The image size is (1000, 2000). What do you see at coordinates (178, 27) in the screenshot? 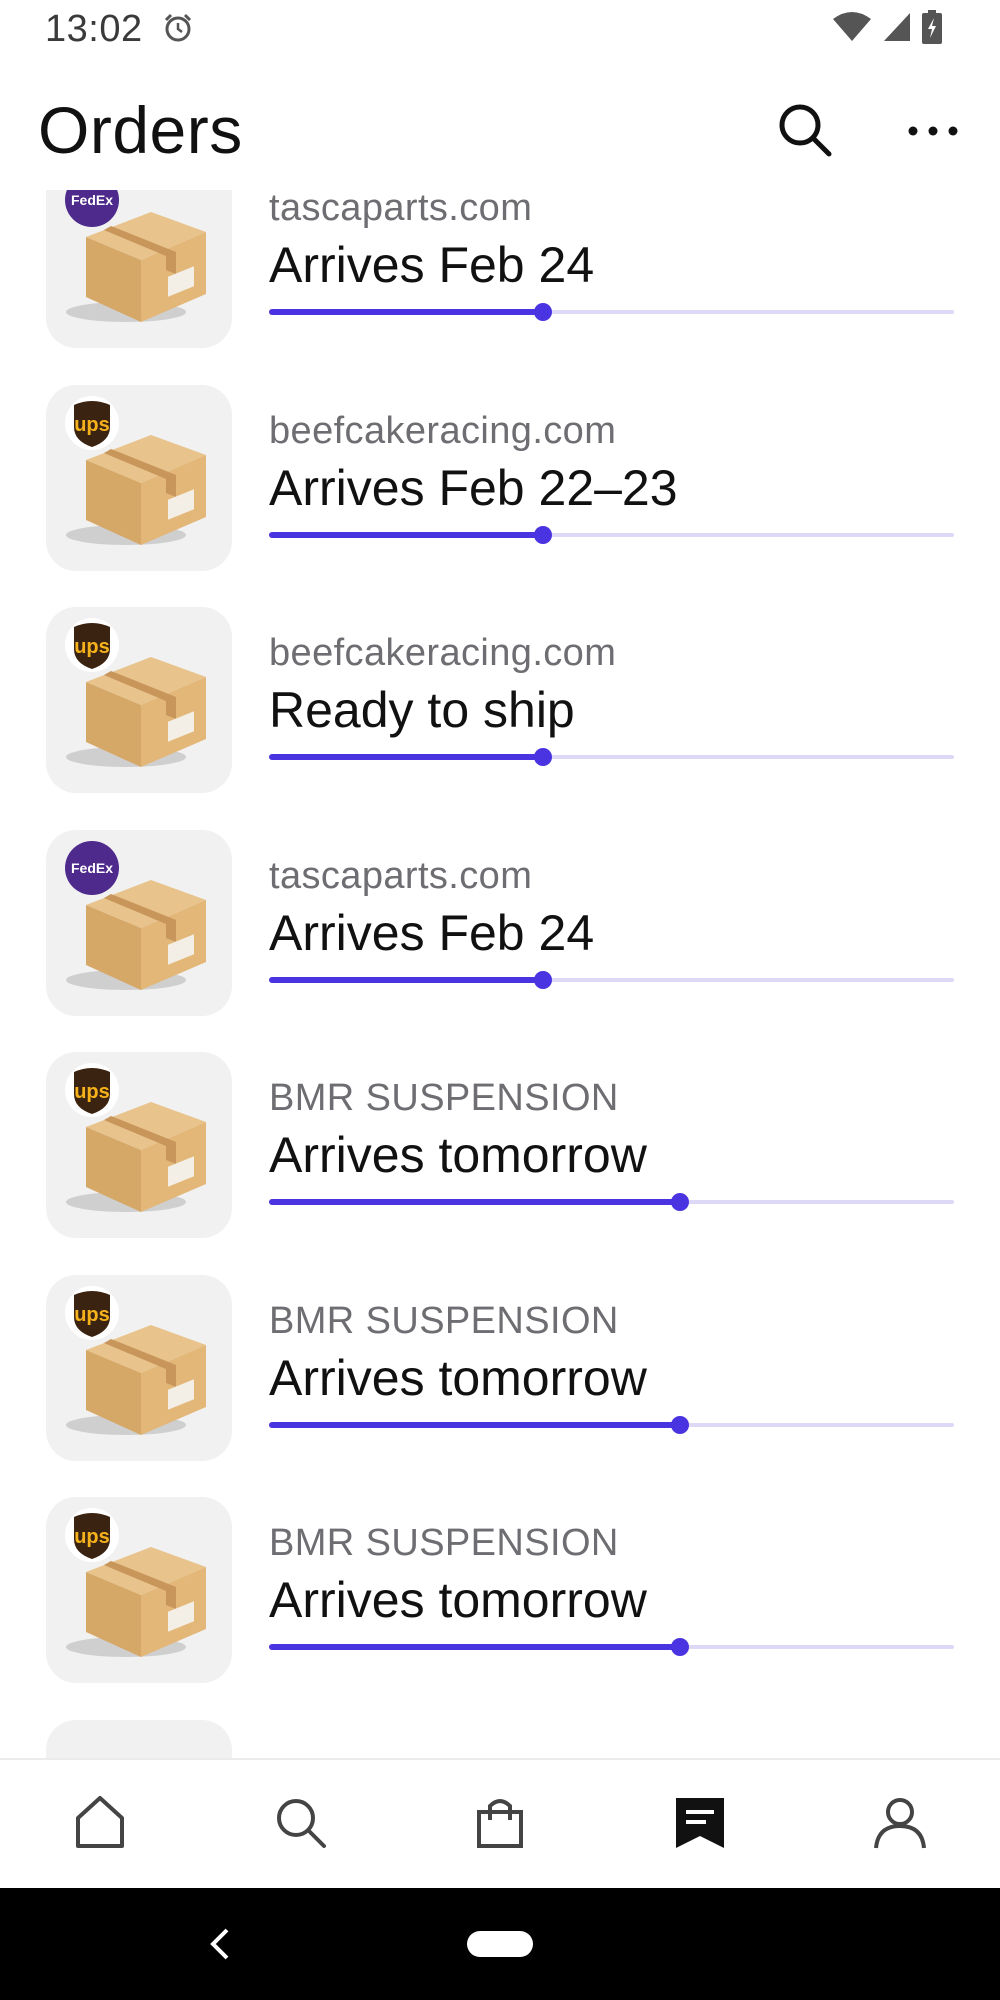
I see `alarm-icon` at bounding box center [178, 27].